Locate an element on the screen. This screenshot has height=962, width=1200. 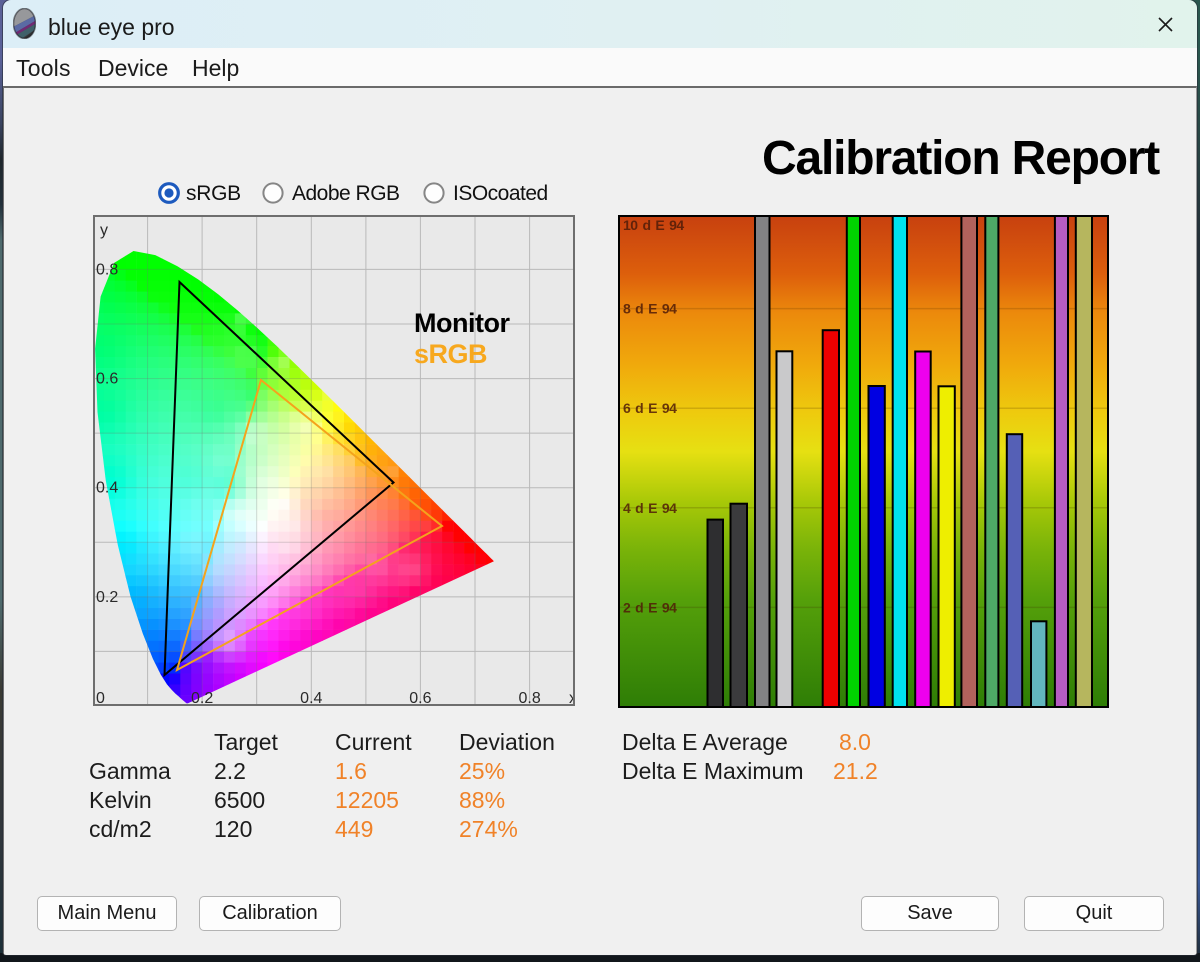
svg-text: 10 d E 94 is located at coordinates (653, 225).